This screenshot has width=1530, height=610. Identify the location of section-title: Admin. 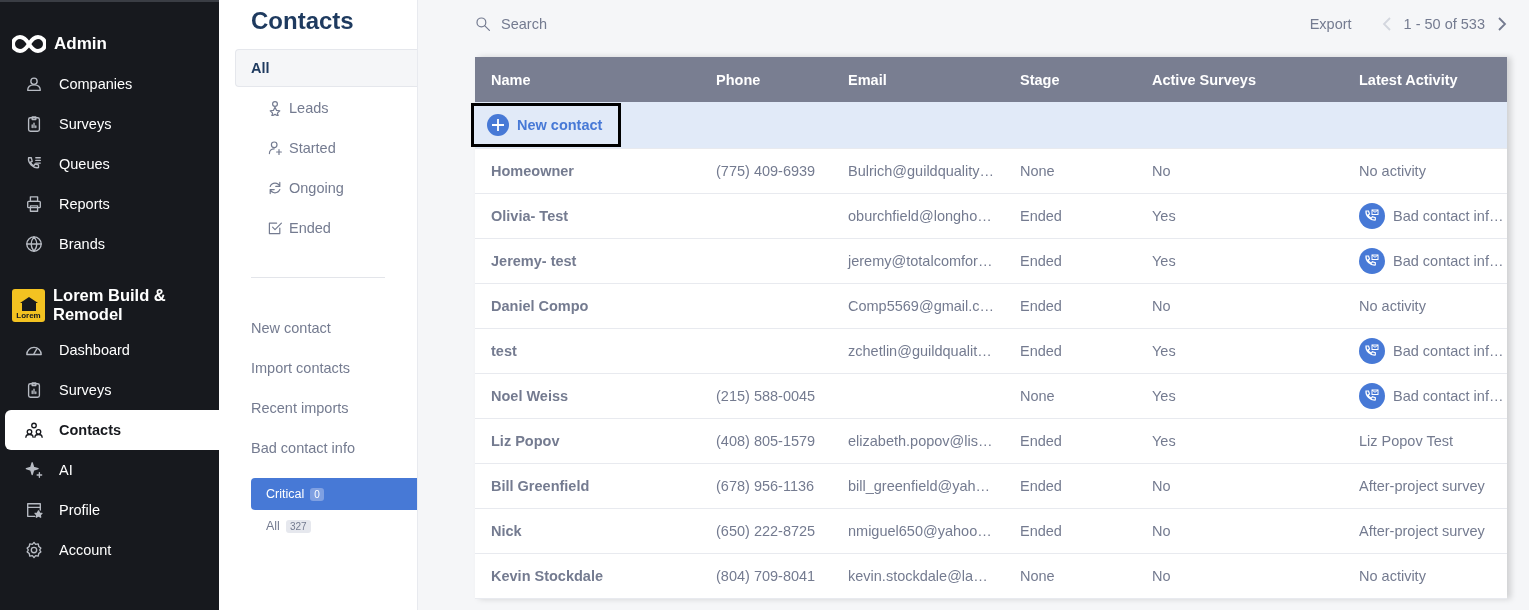
(80, 44).